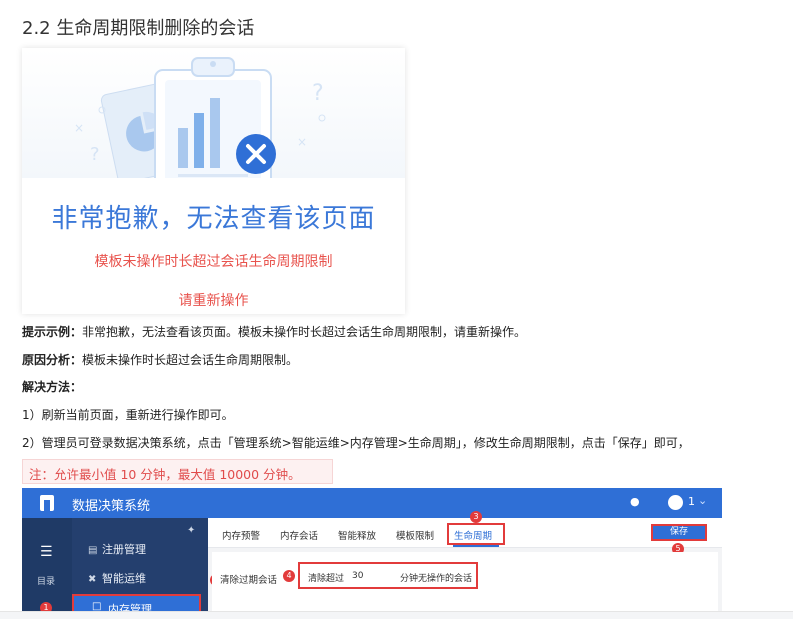 The height and width of the screenshot is (619, 793). I want to click on user-name: 1, so click(691, 501).